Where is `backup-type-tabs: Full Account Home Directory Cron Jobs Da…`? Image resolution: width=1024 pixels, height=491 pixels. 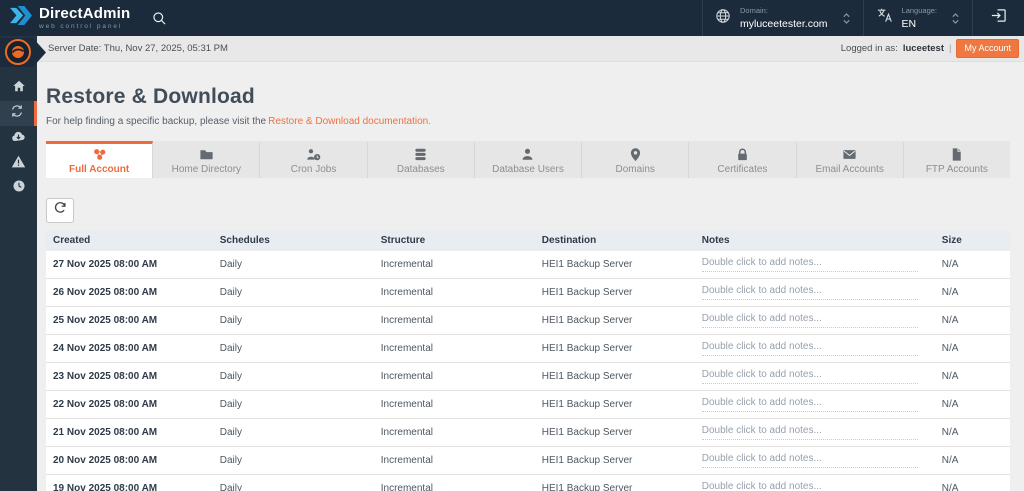
backup-type-tabs: Full Account Home Directory Cron Jobs Da… is located at coordinates (528, 159).